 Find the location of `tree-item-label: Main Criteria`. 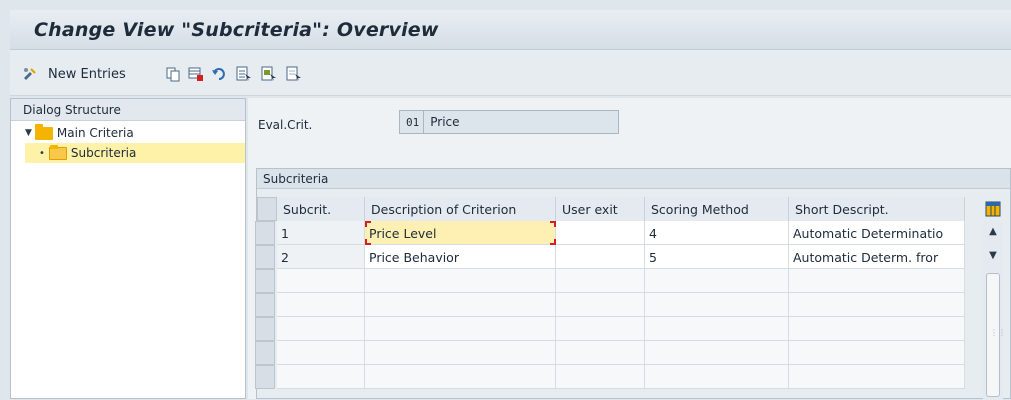

tree-item-label: Main Criteria is located at coordinates (95, 133).